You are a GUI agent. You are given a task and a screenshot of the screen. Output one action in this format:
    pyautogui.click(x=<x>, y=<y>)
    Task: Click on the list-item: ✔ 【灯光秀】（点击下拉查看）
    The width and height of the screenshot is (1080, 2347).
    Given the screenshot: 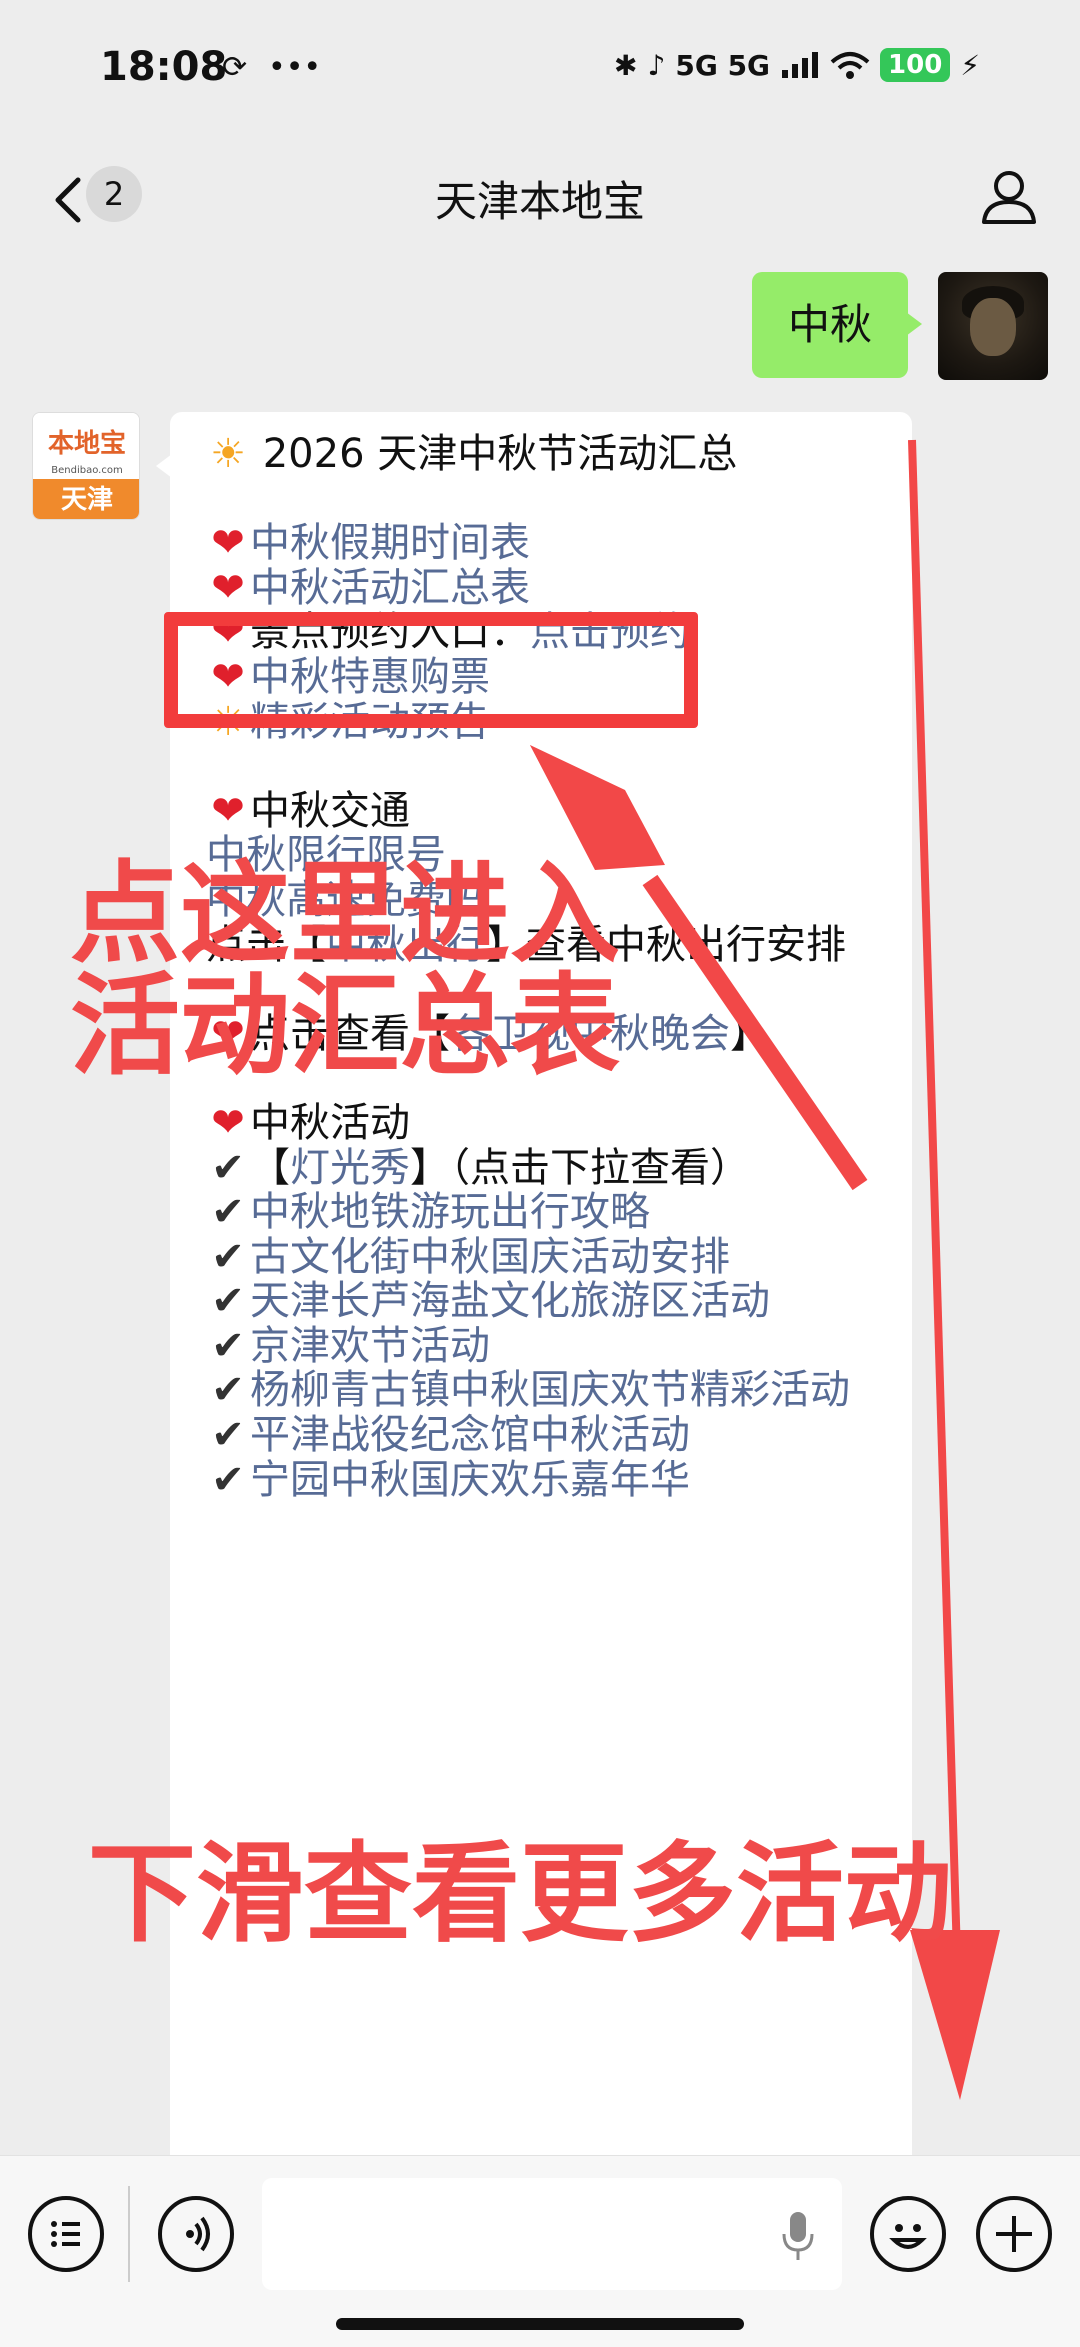 What is the action you would take?
    pyautogui.click(x=545, y=1167)
    